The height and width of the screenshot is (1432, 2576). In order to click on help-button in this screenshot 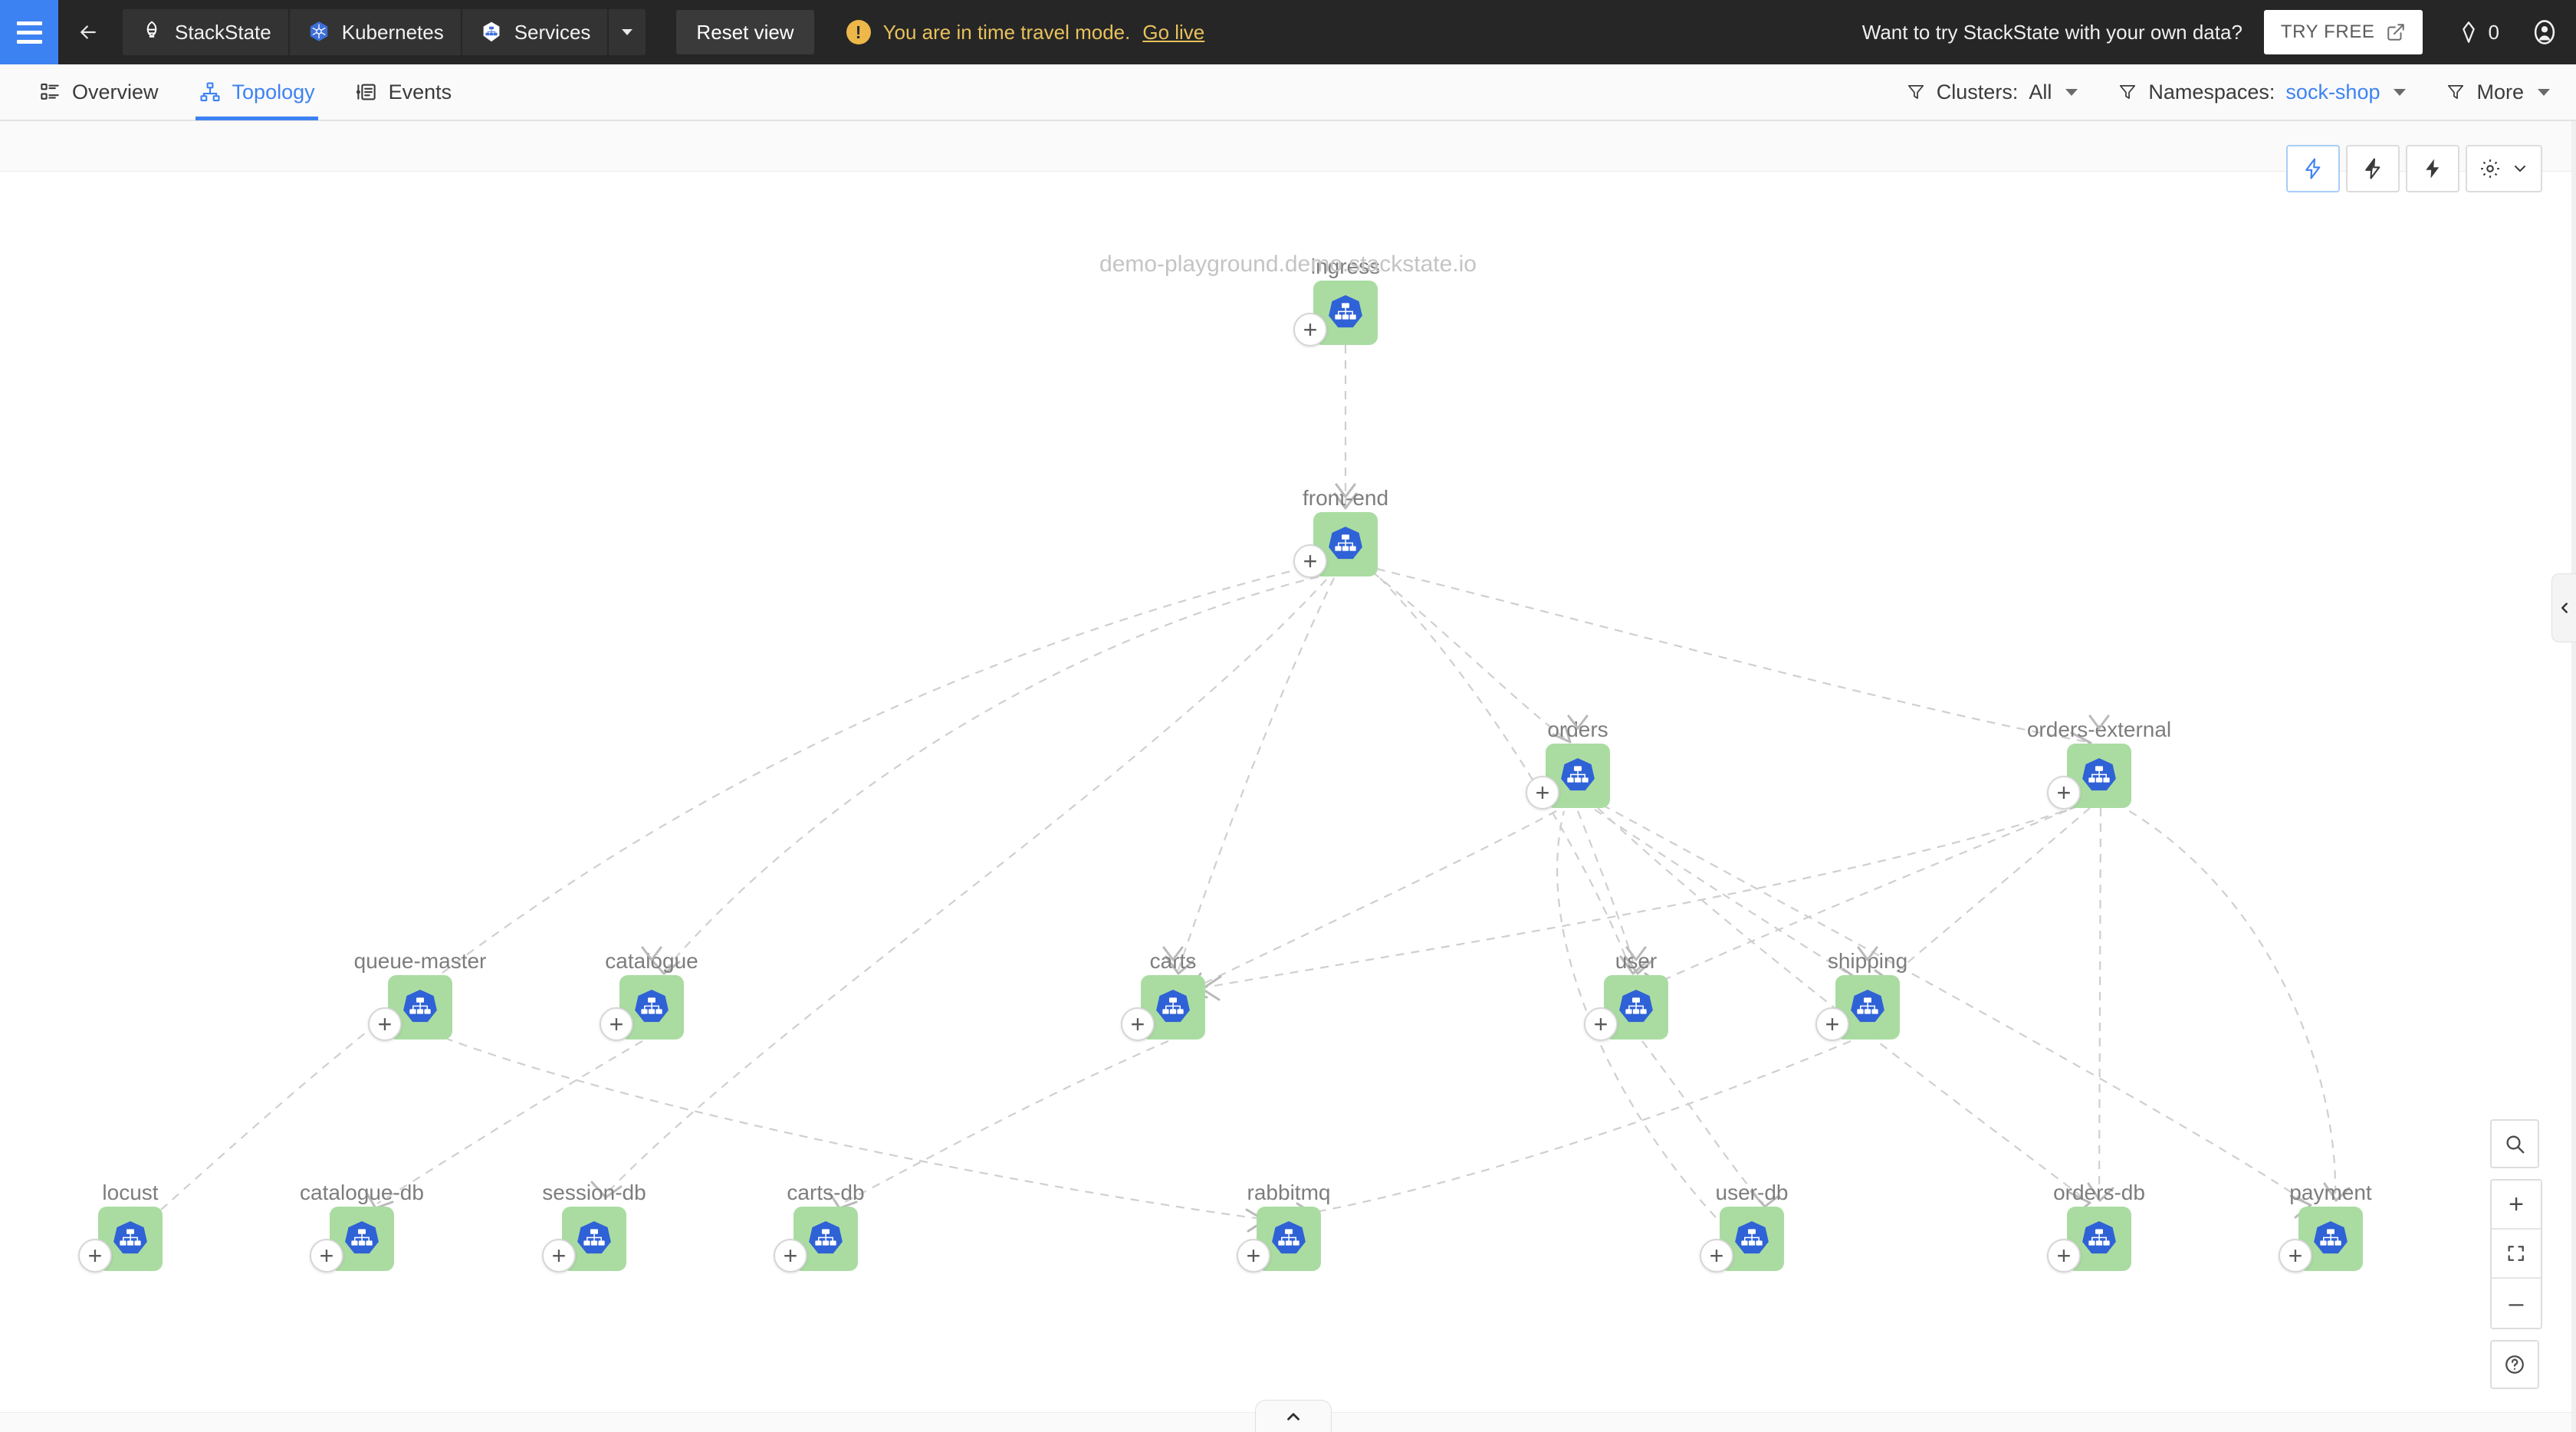, I will do `click(2514, 1364)`.